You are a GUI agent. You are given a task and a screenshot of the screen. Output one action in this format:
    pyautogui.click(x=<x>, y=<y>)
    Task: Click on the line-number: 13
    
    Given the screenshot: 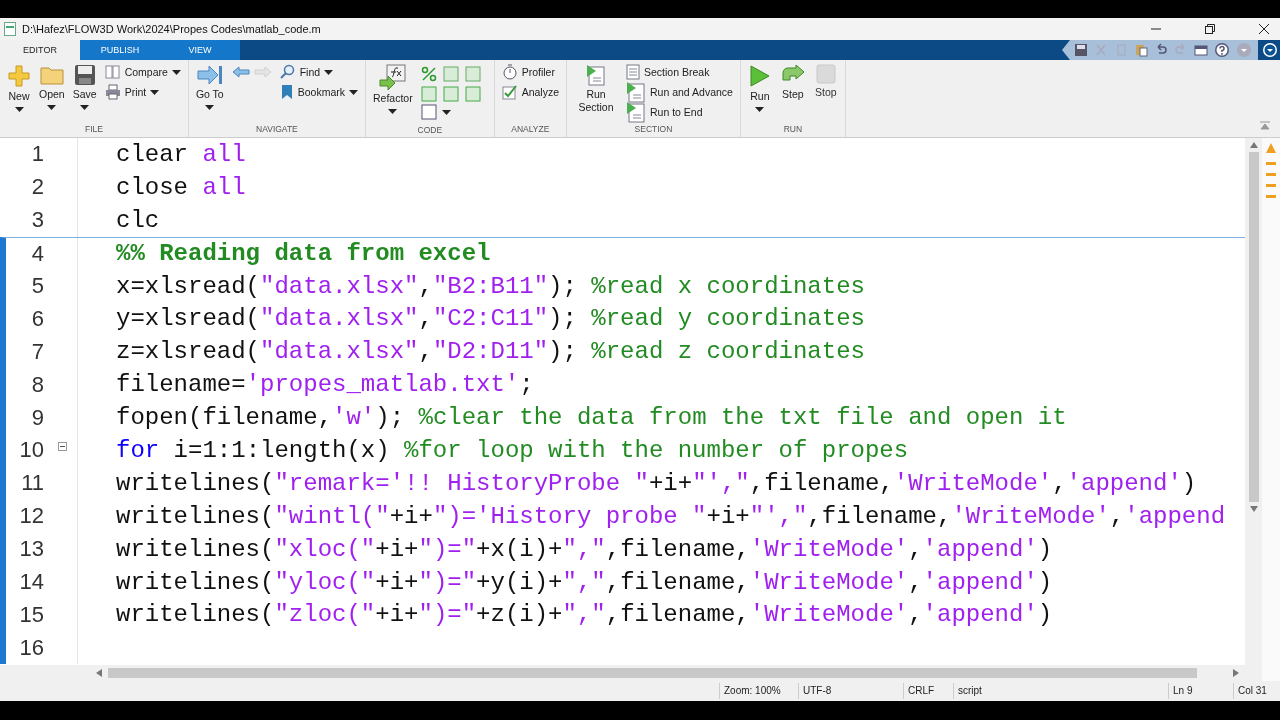 What is the action you would take?
    pyautogui.click(x=31, y=549)
    